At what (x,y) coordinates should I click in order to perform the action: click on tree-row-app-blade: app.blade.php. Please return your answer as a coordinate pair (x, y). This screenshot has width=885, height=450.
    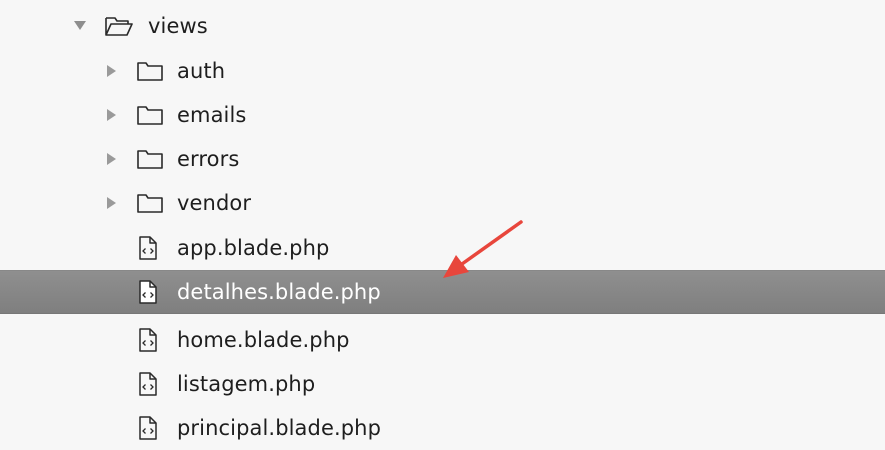
    Looking at the image, I should click on (442, 248).